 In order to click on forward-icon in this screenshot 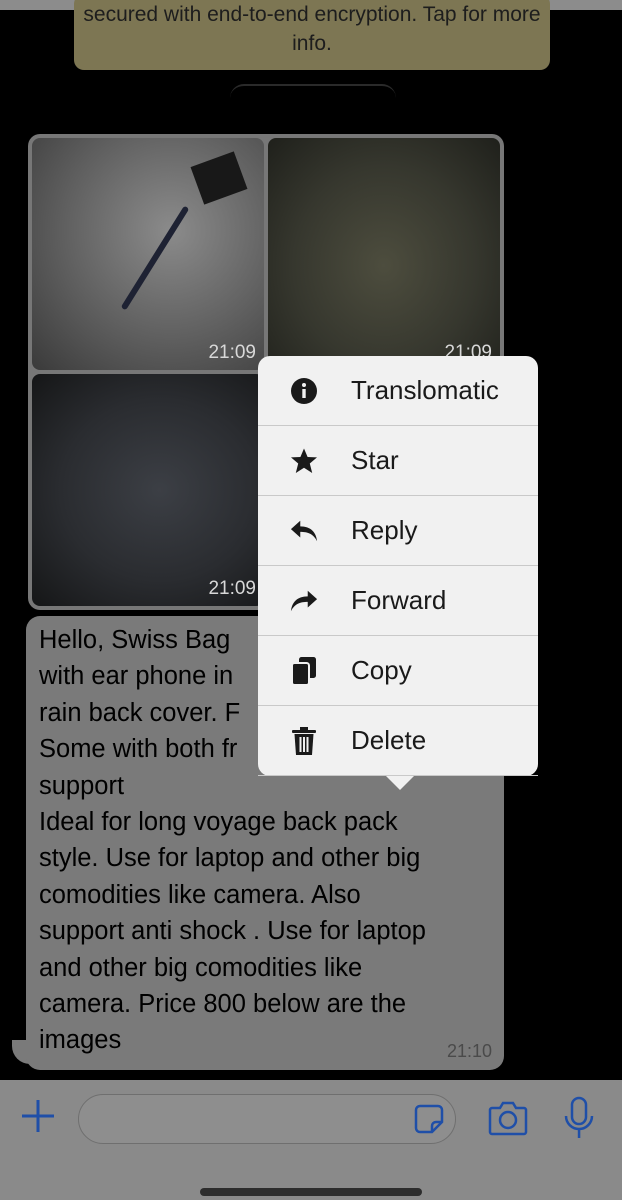, I will do `click(304, 601)`.